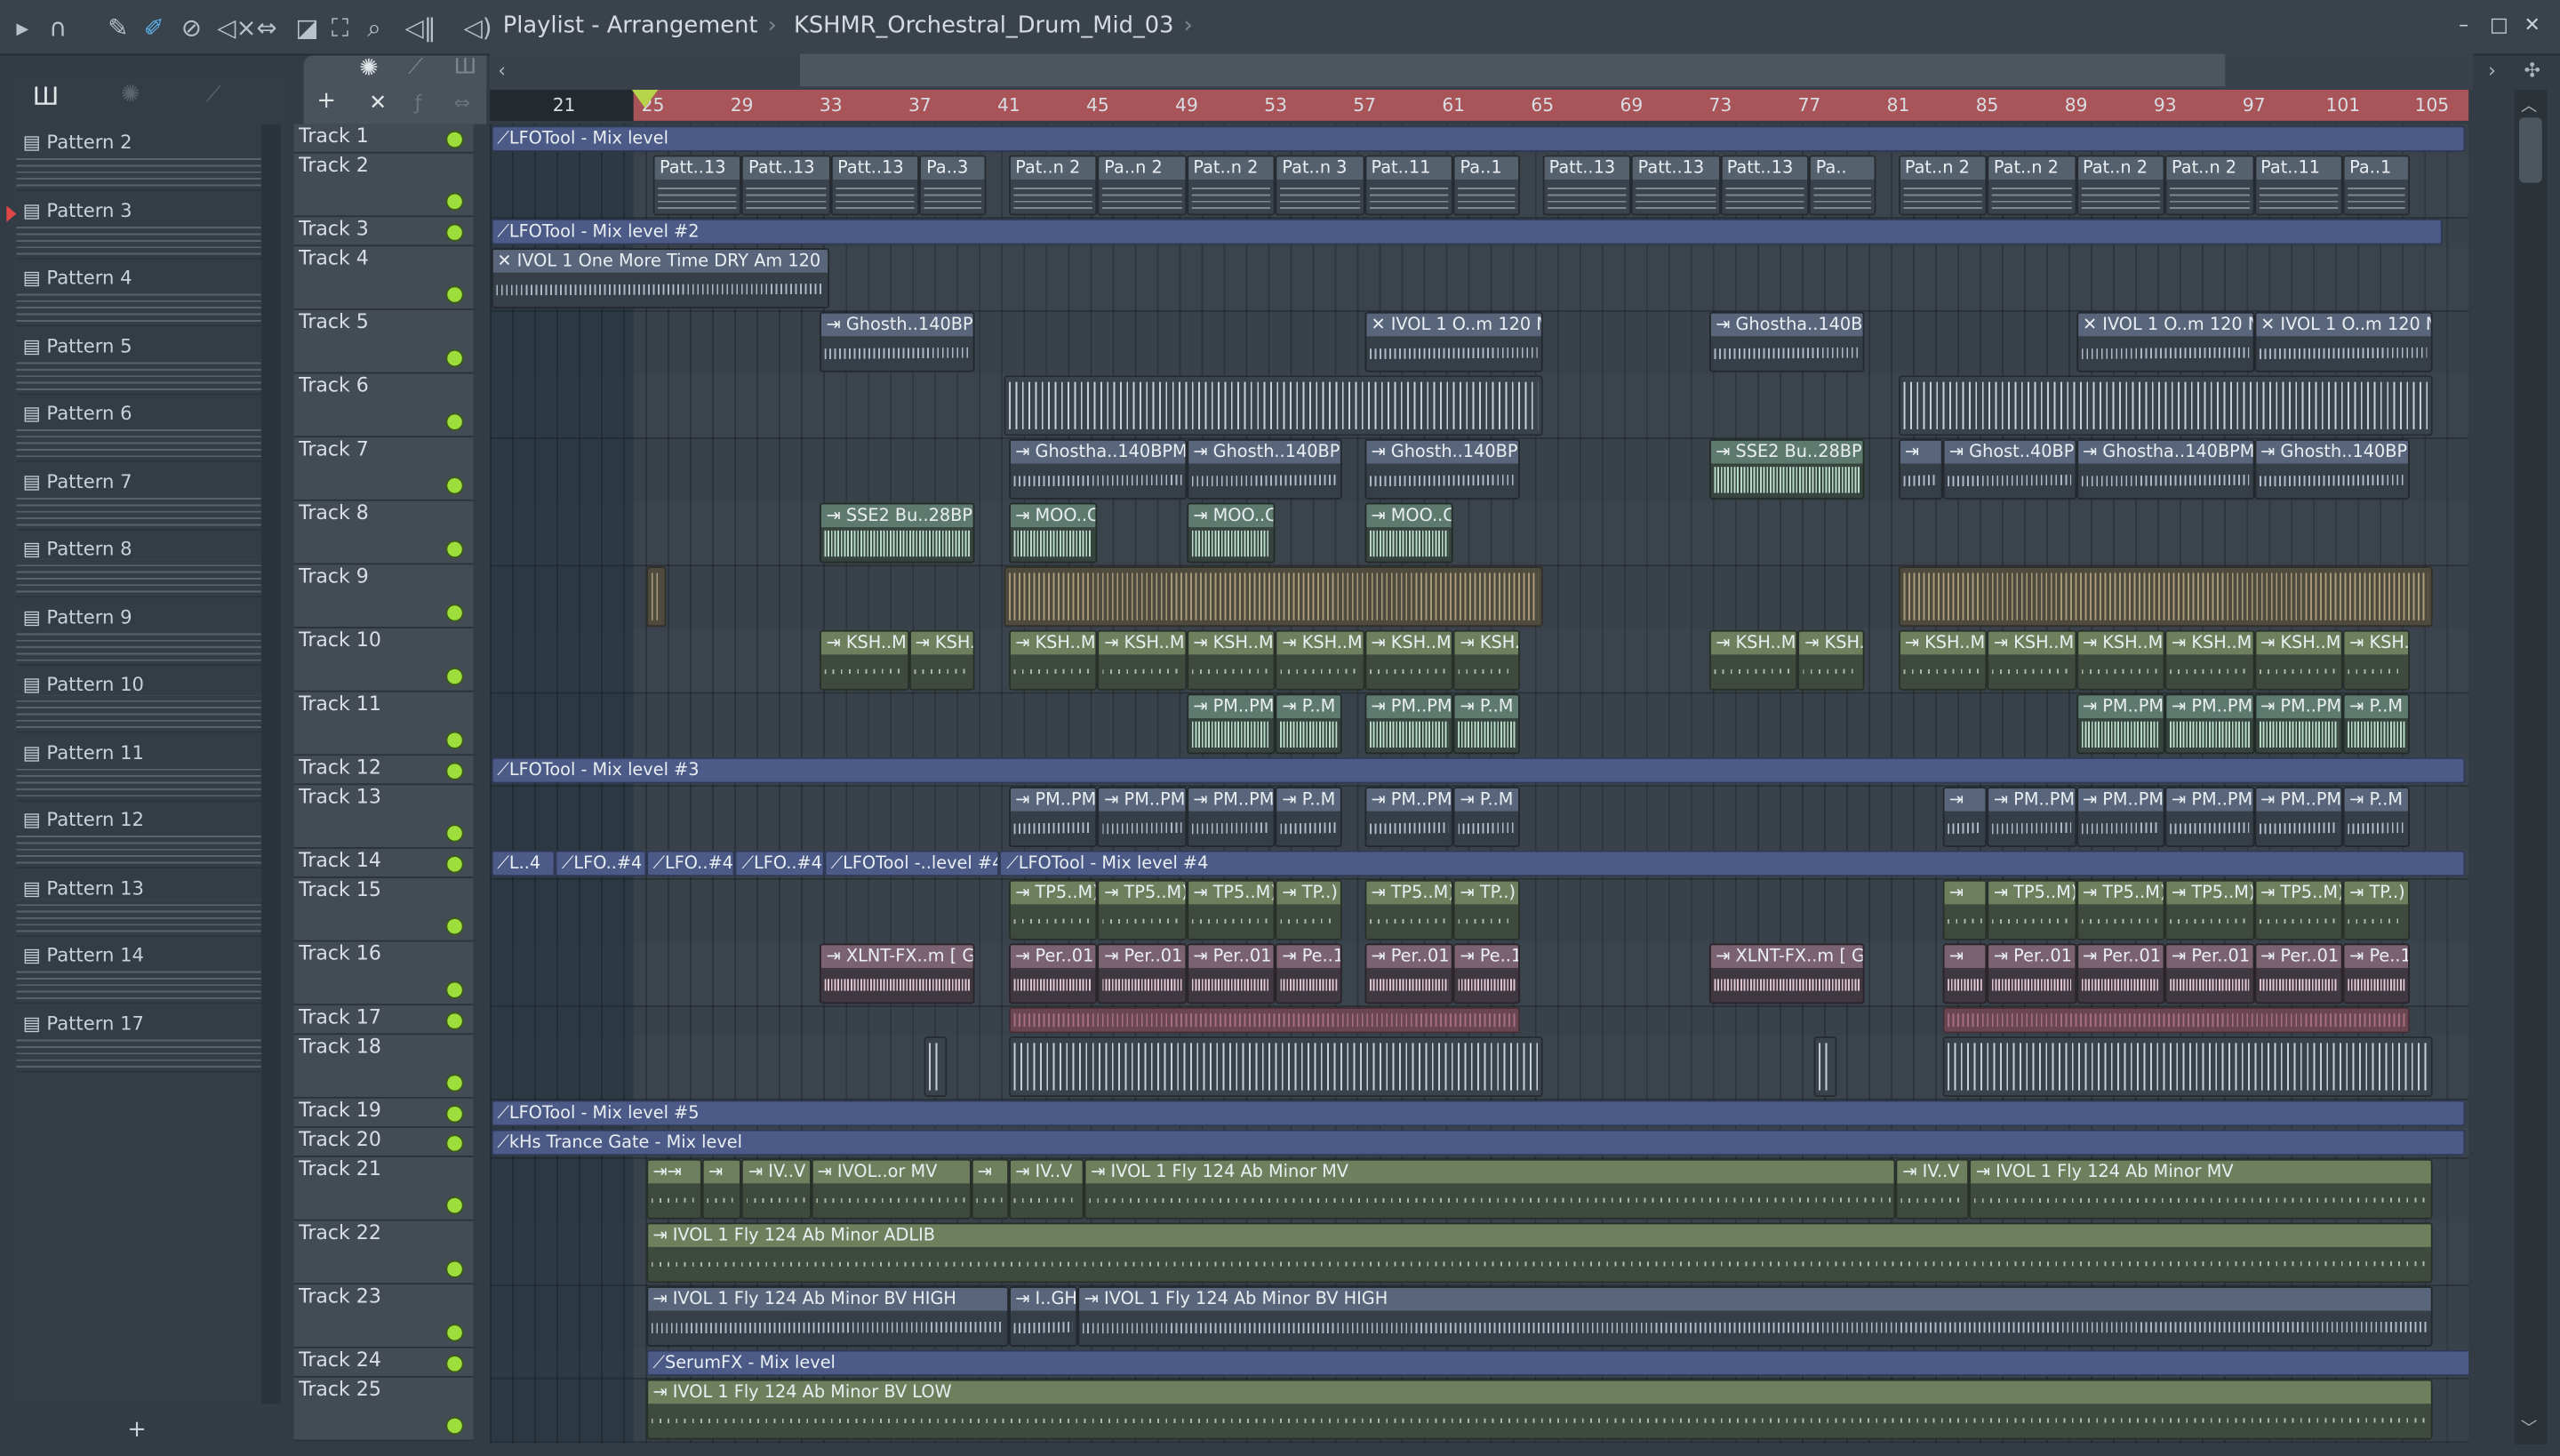  What do you see at coordinates (138, 366) in the screenshot?
I see `pattern-item: ▤ Pattern 5` at bounding box center [138, 366].